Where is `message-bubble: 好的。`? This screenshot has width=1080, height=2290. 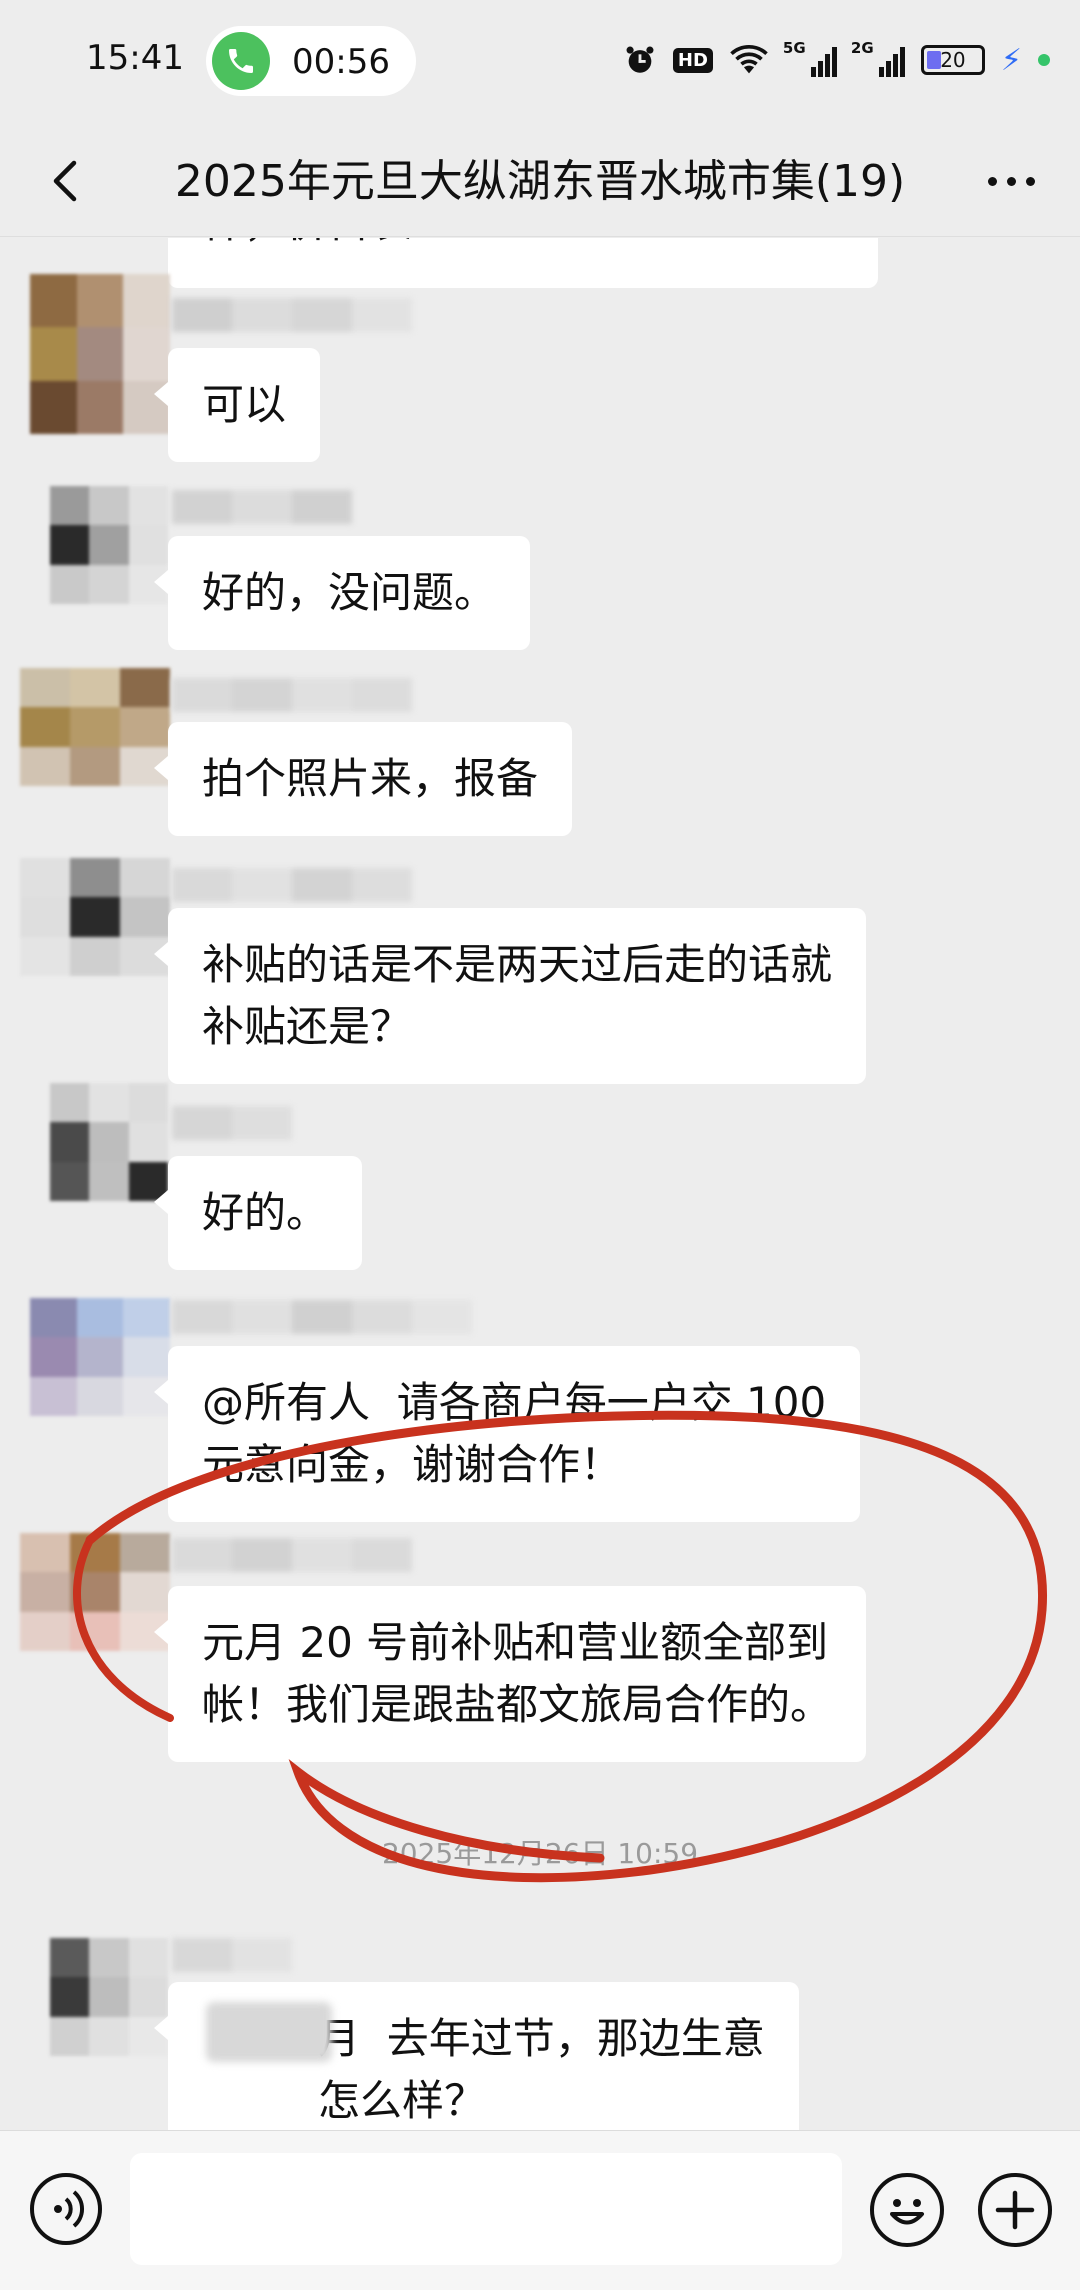
message-bubble: 好的。 is located at coordinates (258, 1213).